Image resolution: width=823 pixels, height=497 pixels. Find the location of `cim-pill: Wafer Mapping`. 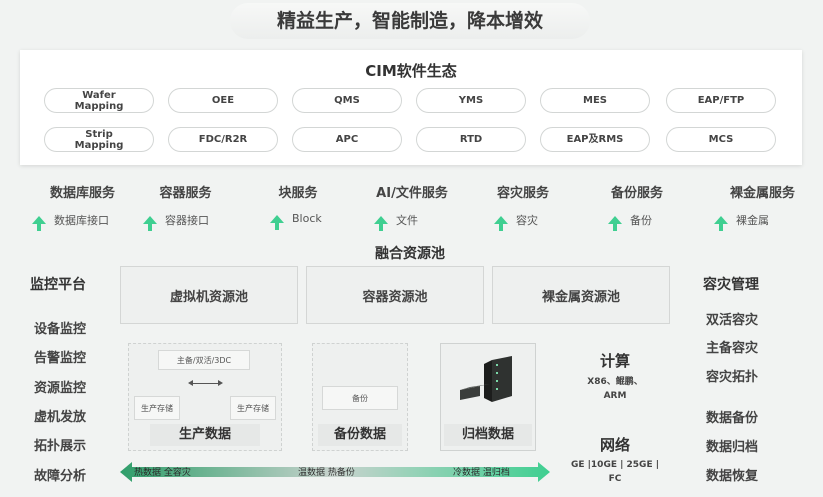

cim-pill: Wafer Mapping is located at coordinates (99, 100).